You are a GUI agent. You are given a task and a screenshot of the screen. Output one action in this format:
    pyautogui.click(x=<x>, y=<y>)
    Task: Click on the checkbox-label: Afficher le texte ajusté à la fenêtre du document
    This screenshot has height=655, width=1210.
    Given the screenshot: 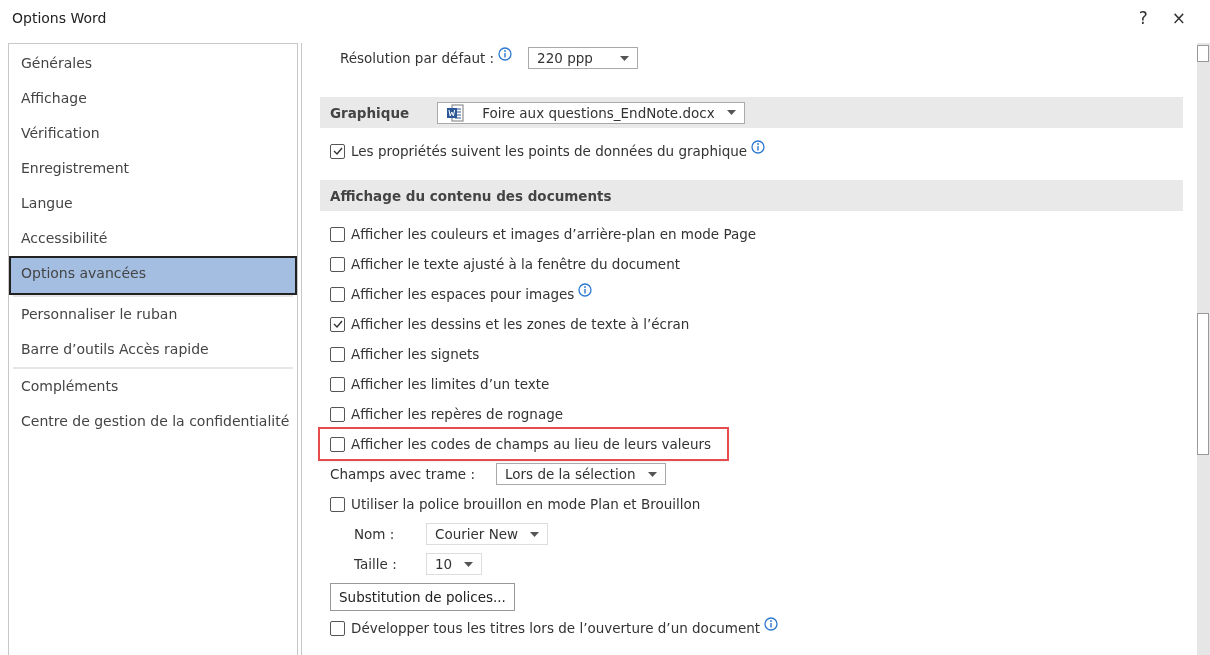 What is the action you would take?
    pyautogui.click(x=515, y=264)
    